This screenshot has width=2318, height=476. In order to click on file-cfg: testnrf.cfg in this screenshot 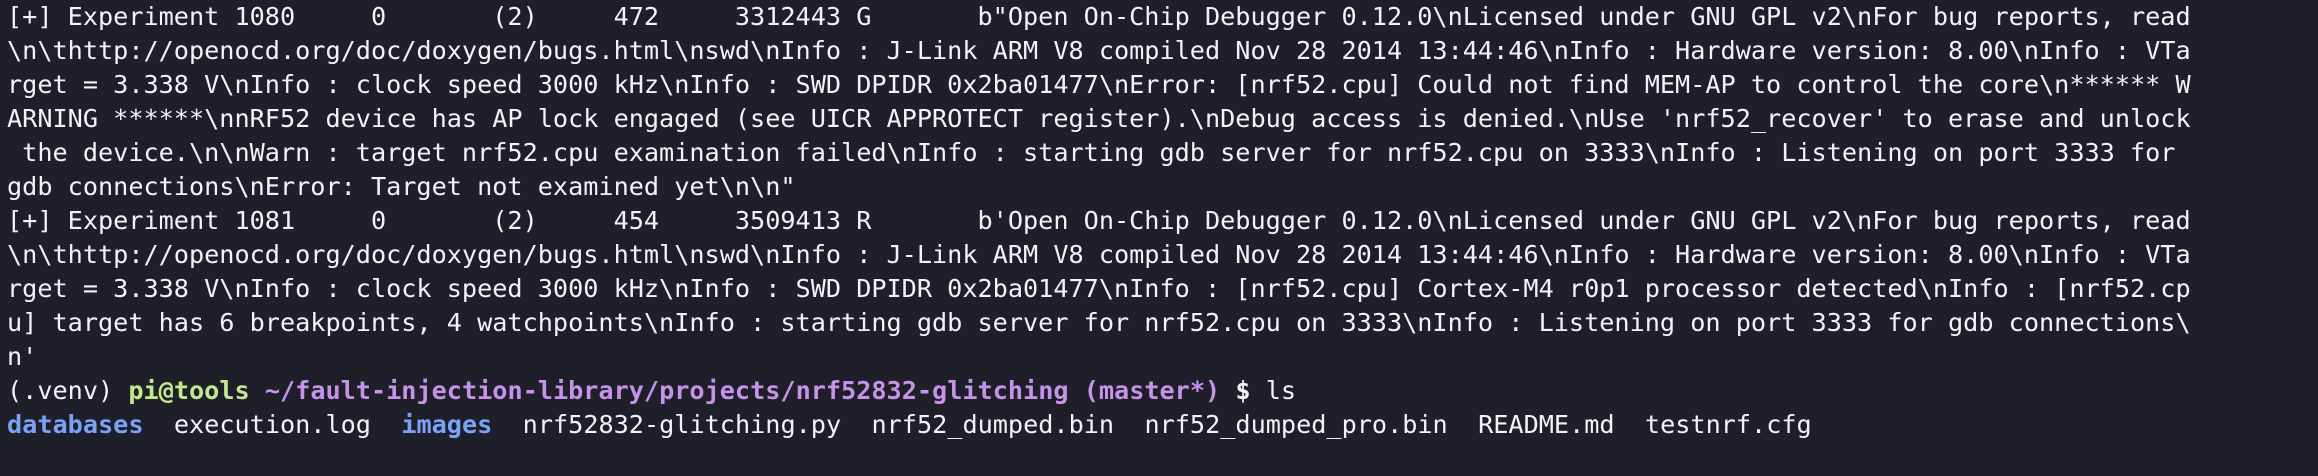, I will do `click(1728, 424)`.